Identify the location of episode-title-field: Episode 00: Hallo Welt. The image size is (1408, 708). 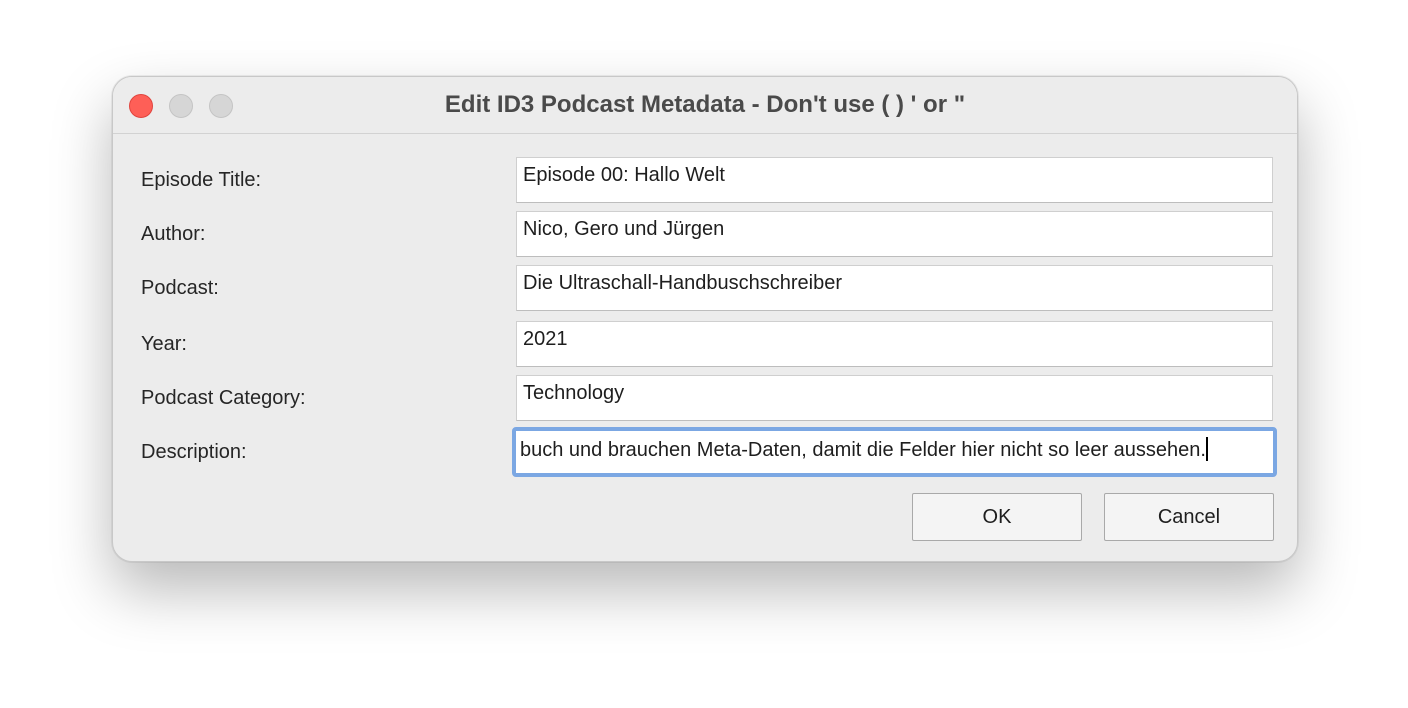
(894, 180).